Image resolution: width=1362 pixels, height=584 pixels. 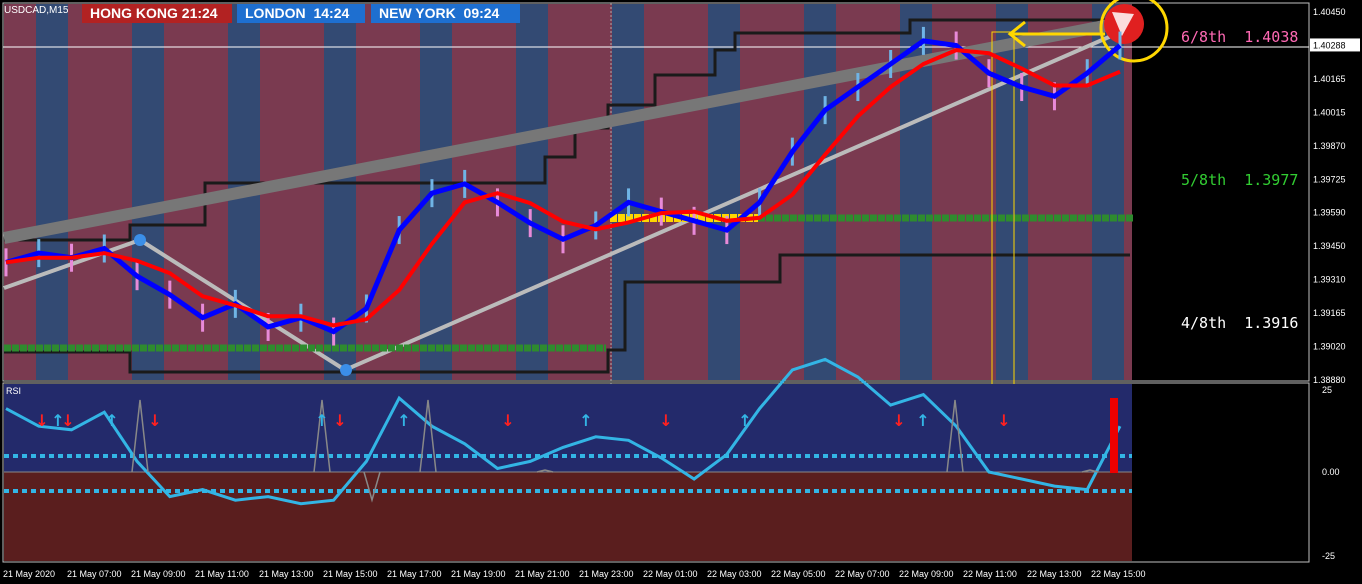 What do you see at coordinates (13, 391) in the screenshot?
I see `rsi-label: RSI` at bounding box center [13, 391].